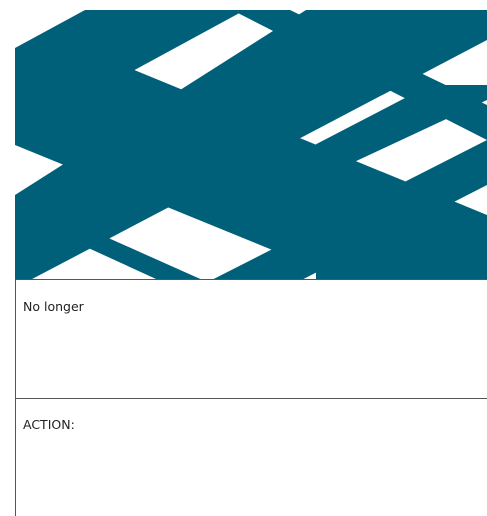 The image size is (487, 516). What do you see at coordinates (53, 306) in the screenshot?
I see `panel-label-no-longer: No longer` at bounding box center [53, 306].